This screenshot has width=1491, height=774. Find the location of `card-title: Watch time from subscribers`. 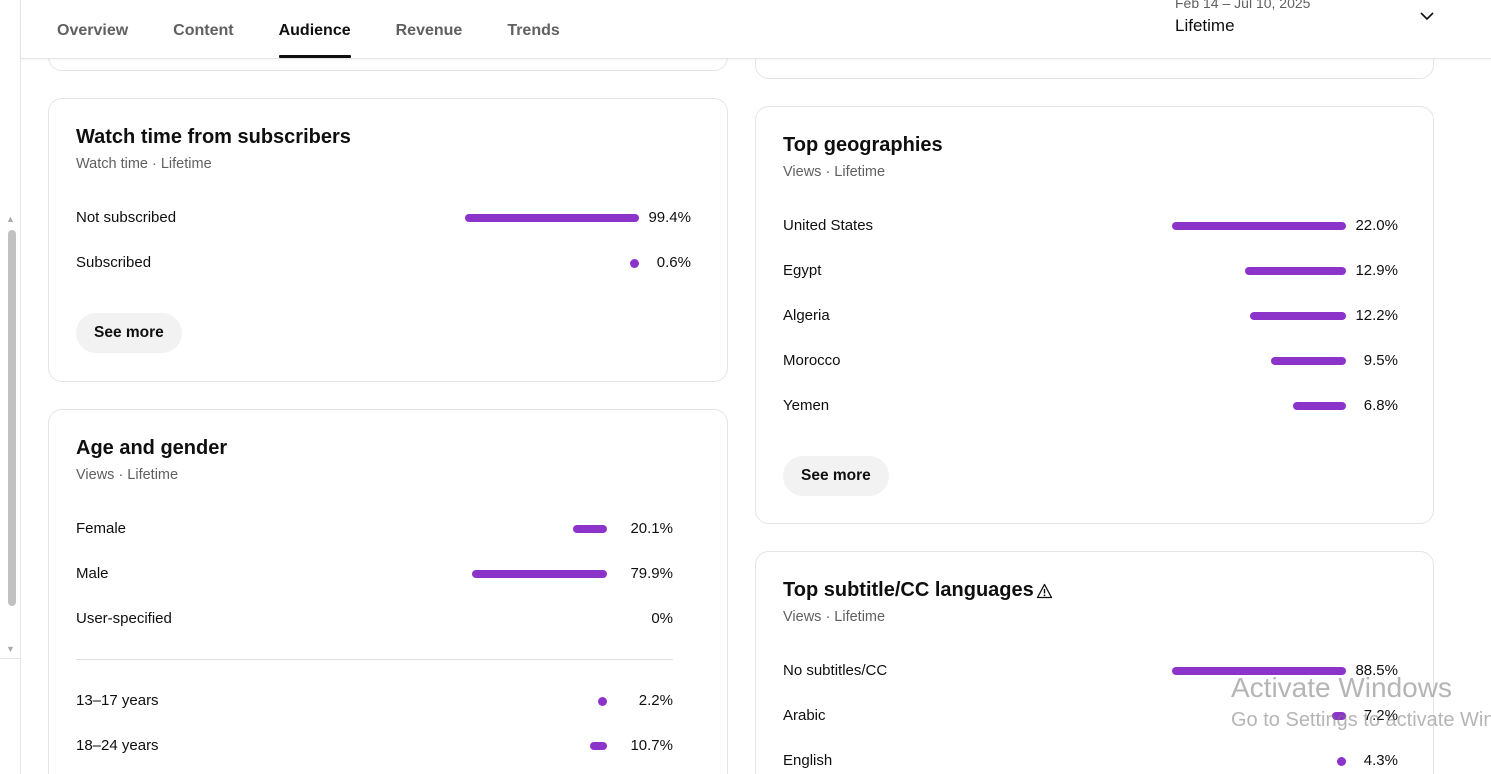

card-title: Watch time from subscribers is located at coordinates (213, 137).